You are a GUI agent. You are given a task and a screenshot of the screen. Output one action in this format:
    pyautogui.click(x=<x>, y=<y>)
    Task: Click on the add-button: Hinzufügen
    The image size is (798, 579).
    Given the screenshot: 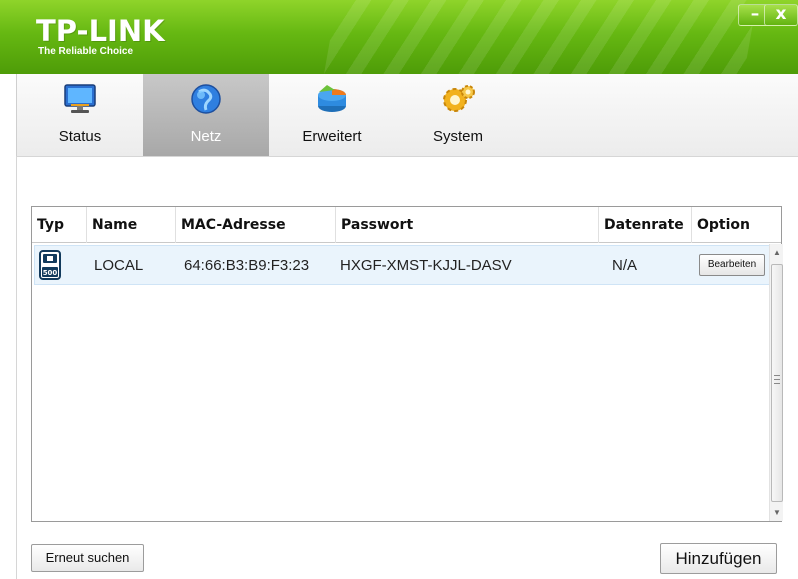 What is the action you would take?
    pyautogui.click(x=718, y=558)
    